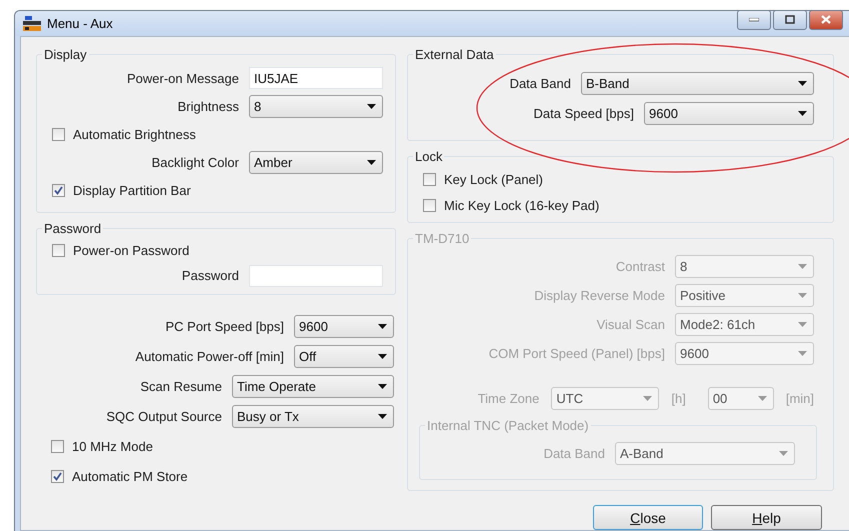  I want to click on dropdown: Amber, so click(316, 162).